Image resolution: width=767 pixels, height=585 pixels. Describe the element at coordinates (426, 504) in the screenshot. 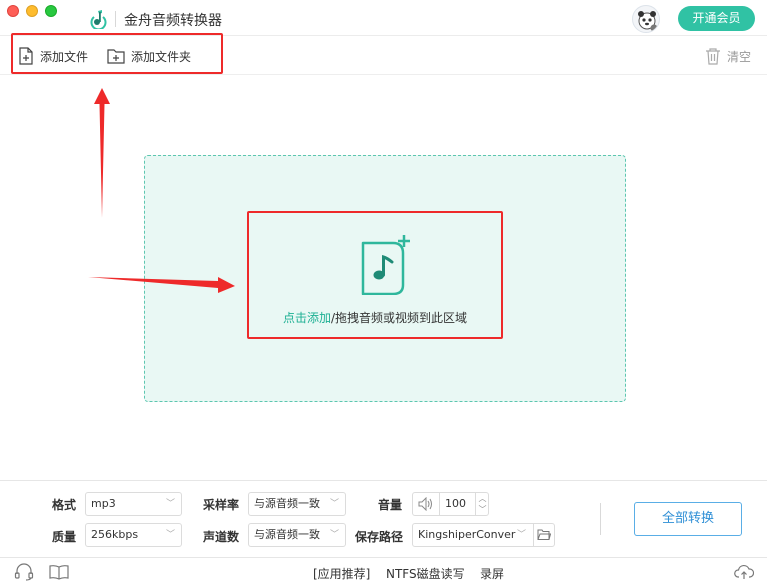

I see `speaker-icon` at that location.